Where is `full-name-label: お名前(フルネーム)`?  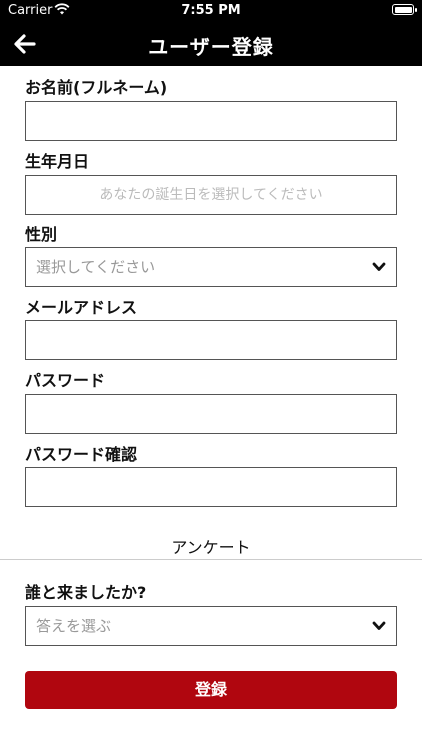 full-name-label: お名前(フルネーム) is located at coordinates (96, 87).